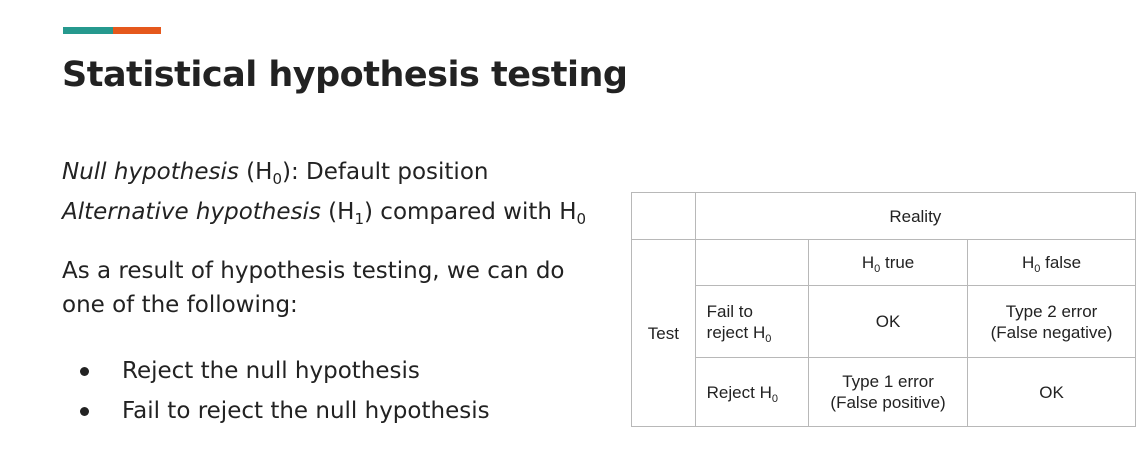 The width and height of the screenshot is (1136, 459). What do you see at coordinates (752, 321) in the screenshot?
I see `fail-to-reject-label: Fail to reject H0` at bounding box center [752, 321].